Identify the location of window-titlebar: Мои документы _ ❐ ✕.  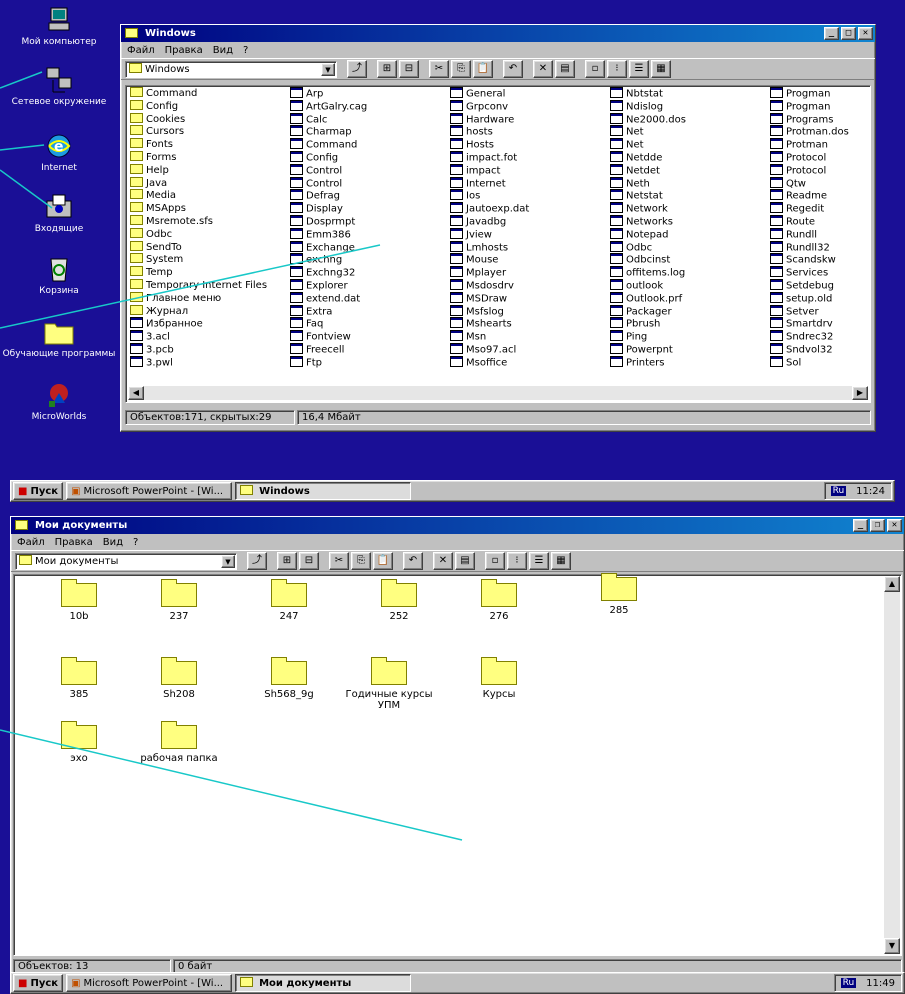
(457, 525).